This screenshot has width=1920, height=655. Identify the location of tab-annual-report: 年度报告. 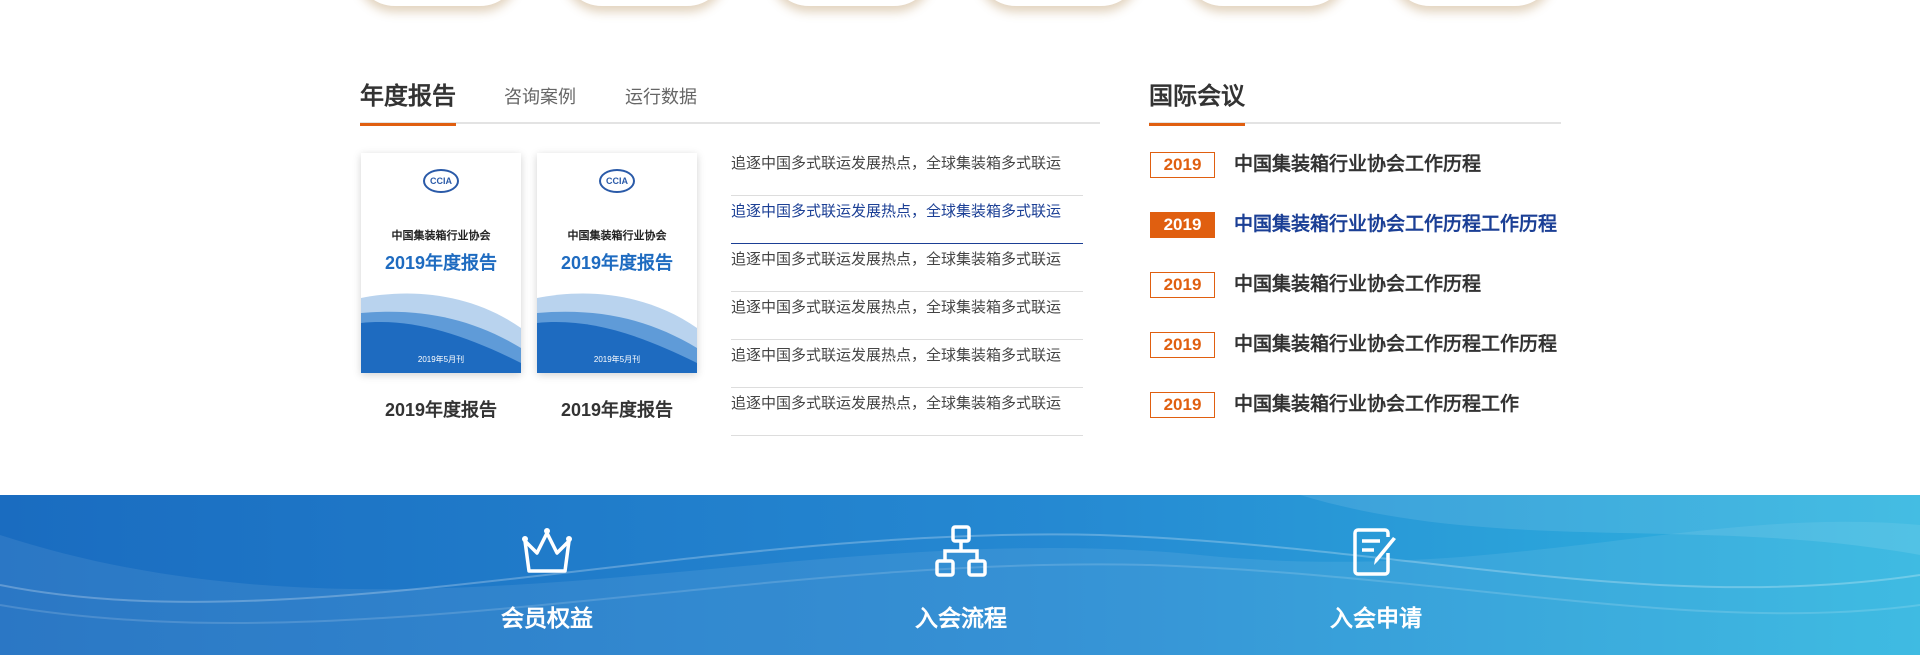
(408, 102).